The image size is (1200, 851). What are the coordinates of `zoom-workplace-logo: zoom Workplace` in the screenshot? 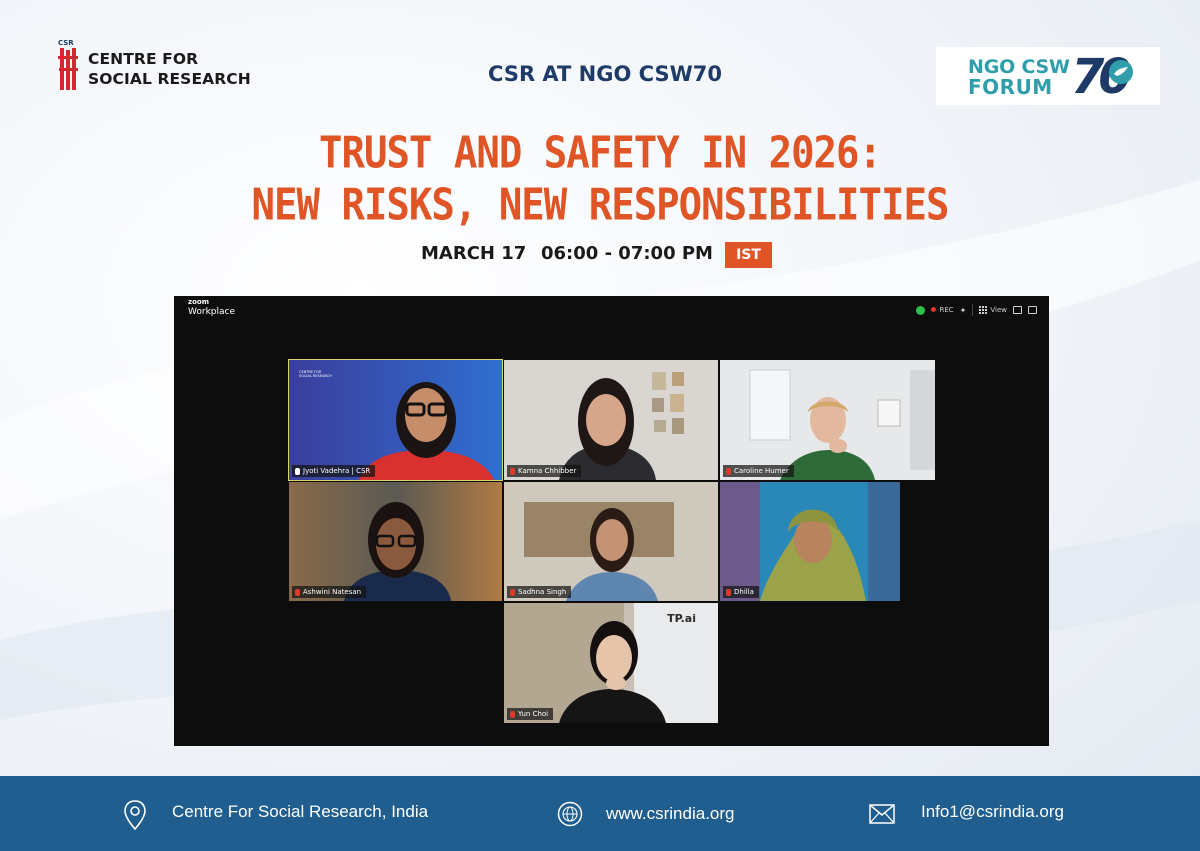 It's located at (211, 307).